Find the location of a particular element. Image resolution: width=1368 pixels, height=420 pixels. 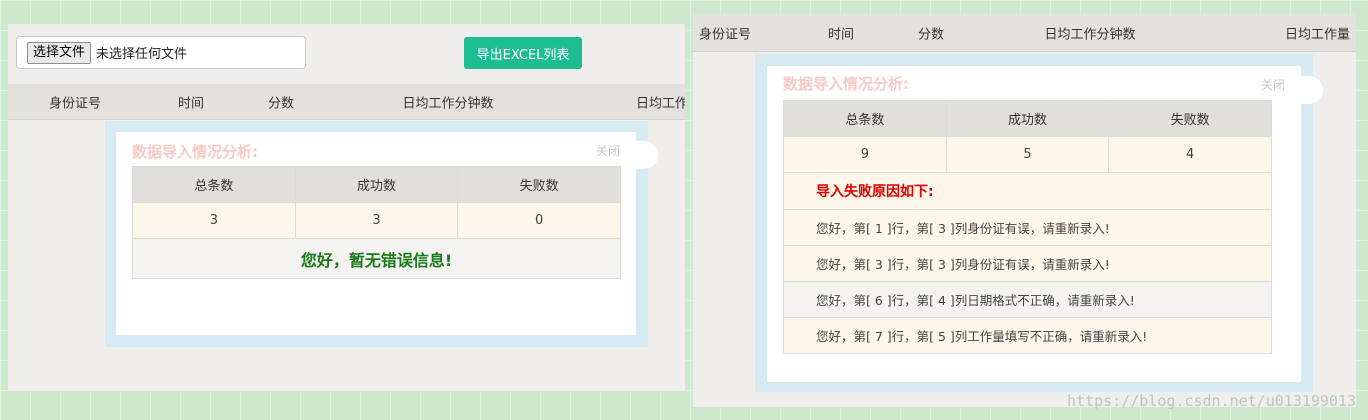

error-message: 您好，第[ 6 ]行，第[ 4 ]列日期格式不正确，请重新录入! is located at coordinates (1027, 299).